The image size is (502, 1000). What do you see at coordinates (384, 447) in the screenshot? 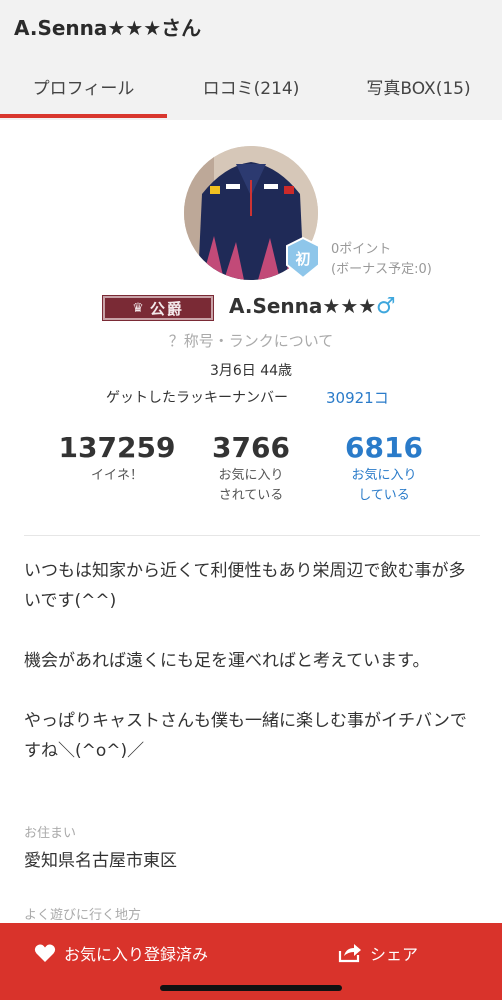
I see `stat-favoriting-value: 6816` at bounding box center [384, 447].